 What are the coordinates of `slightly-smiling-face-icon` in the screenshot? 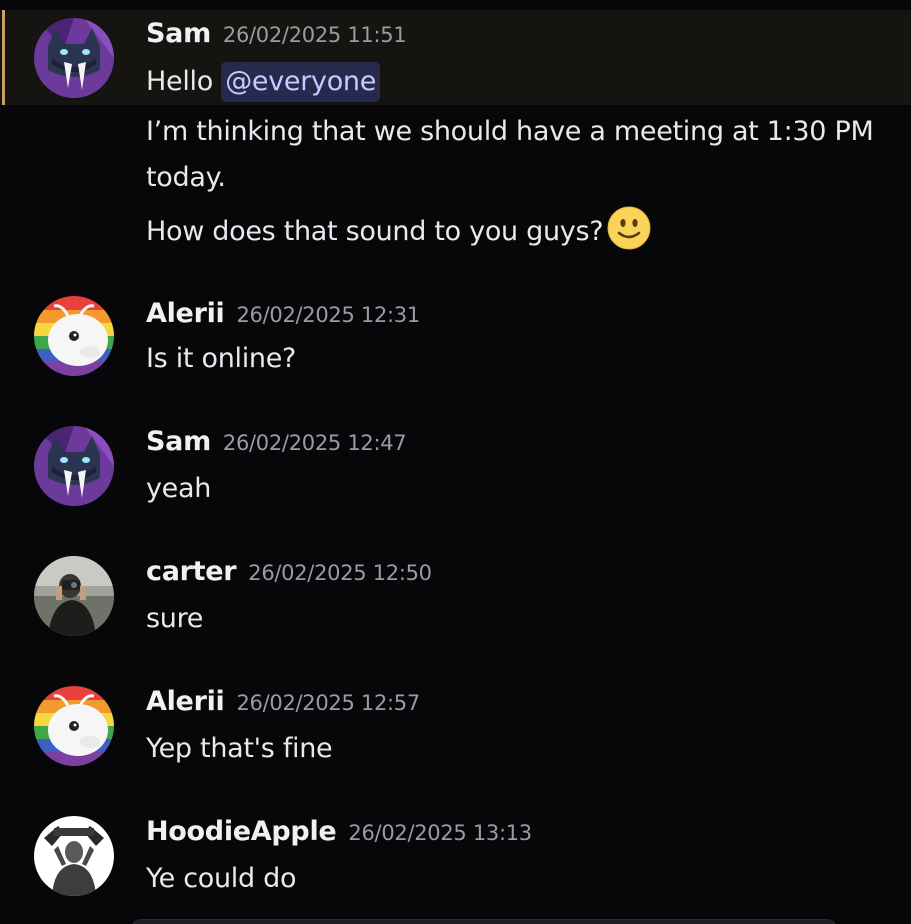 It's located at (629, 228).